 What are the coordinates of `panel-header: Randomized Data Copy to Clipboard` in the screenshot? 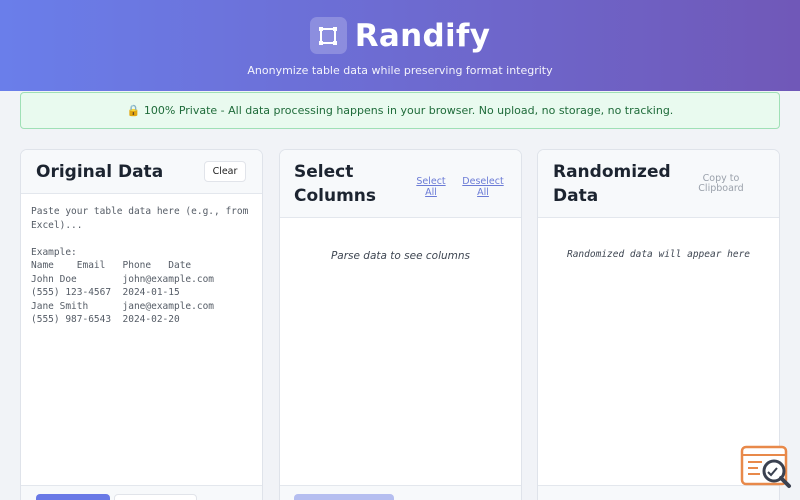 It's located at (658, 184).